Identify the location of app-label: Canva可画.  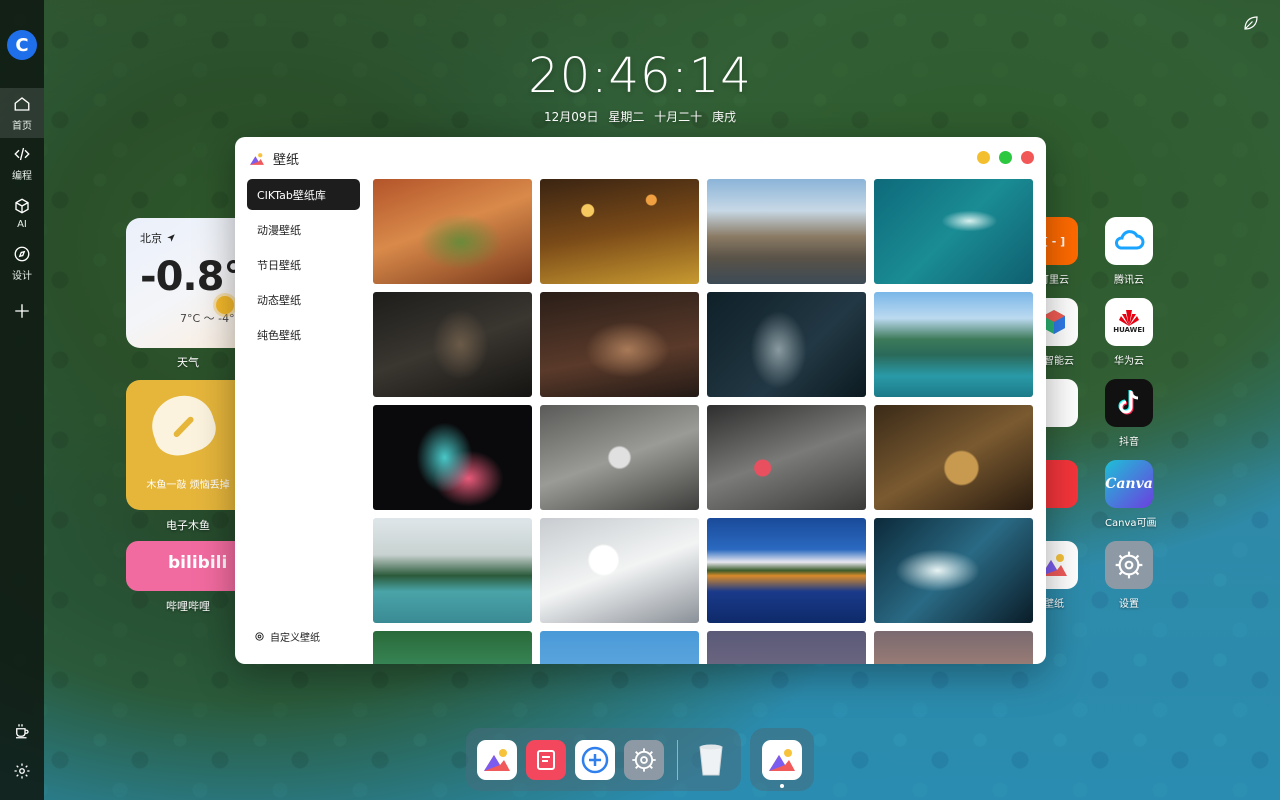
(1131, 523).